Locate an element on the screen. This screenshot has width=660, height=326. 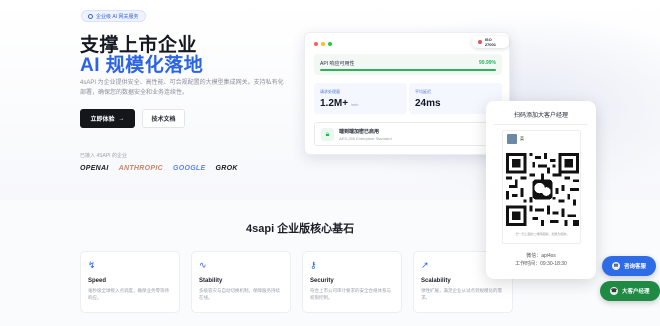
consult-support-label: 咨询客服 is located at coordinates (635, 267).